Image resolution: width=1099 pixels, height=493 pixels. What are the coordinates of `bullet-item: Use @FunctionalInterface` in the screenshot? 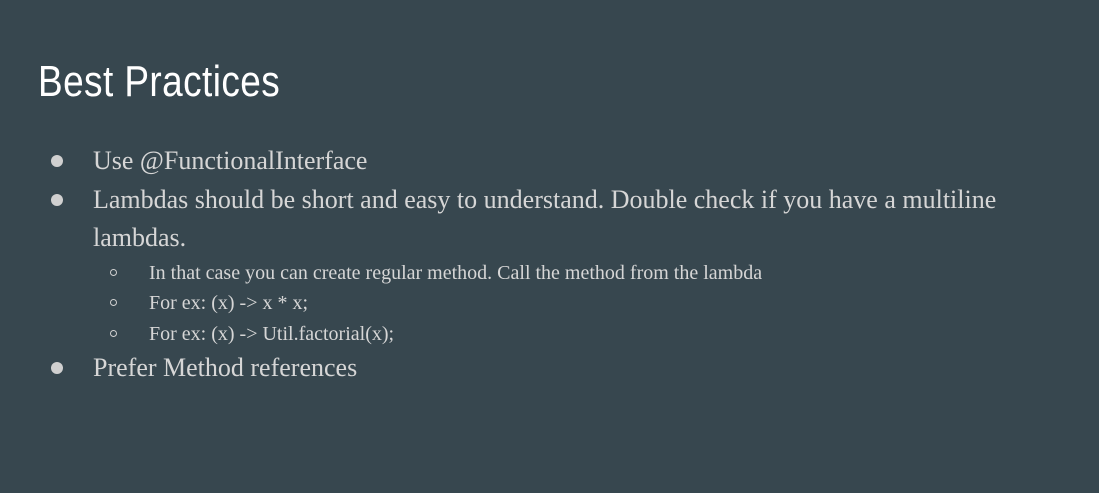 It's located at (506, 161).